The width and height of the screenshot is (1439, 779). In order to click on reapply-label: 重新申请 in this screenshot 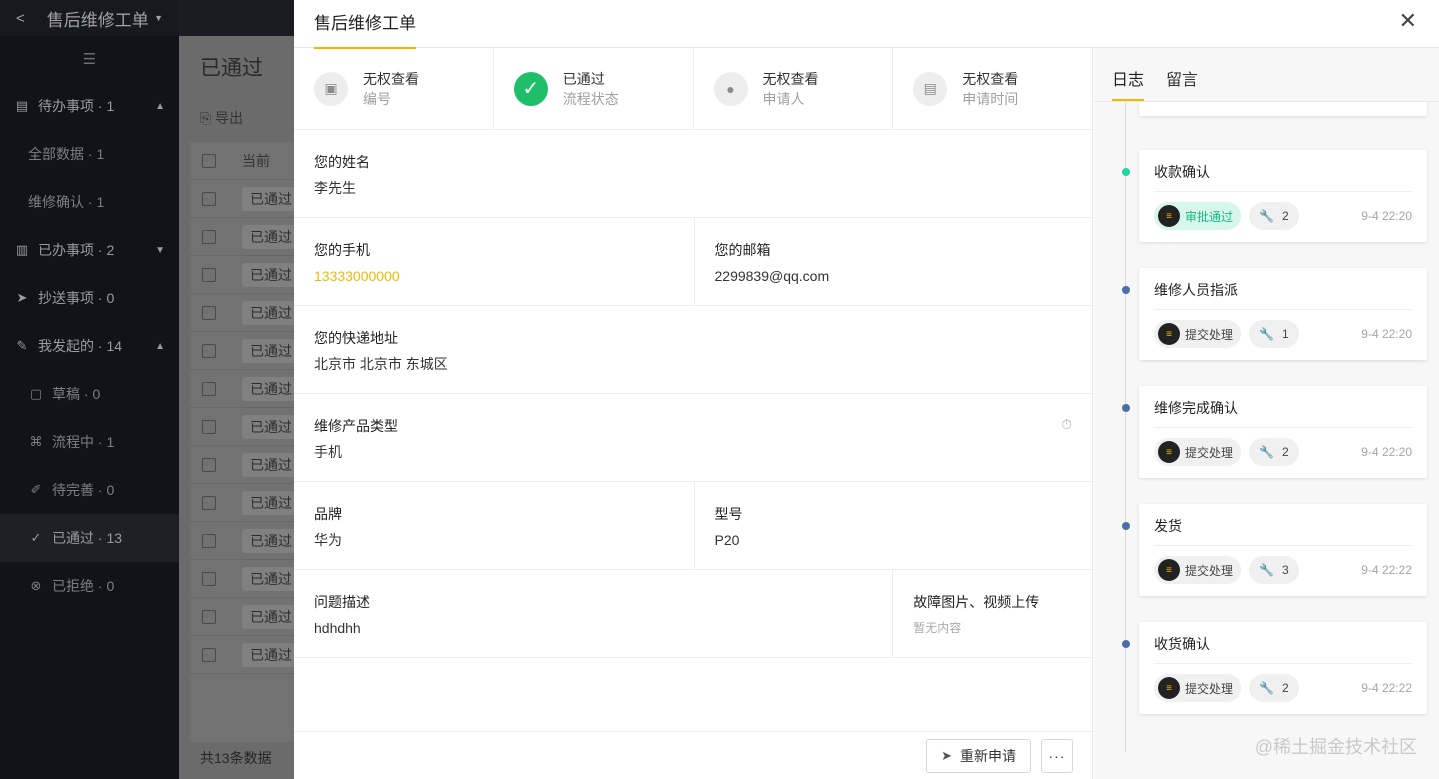, I will do `click(988, 755)`.